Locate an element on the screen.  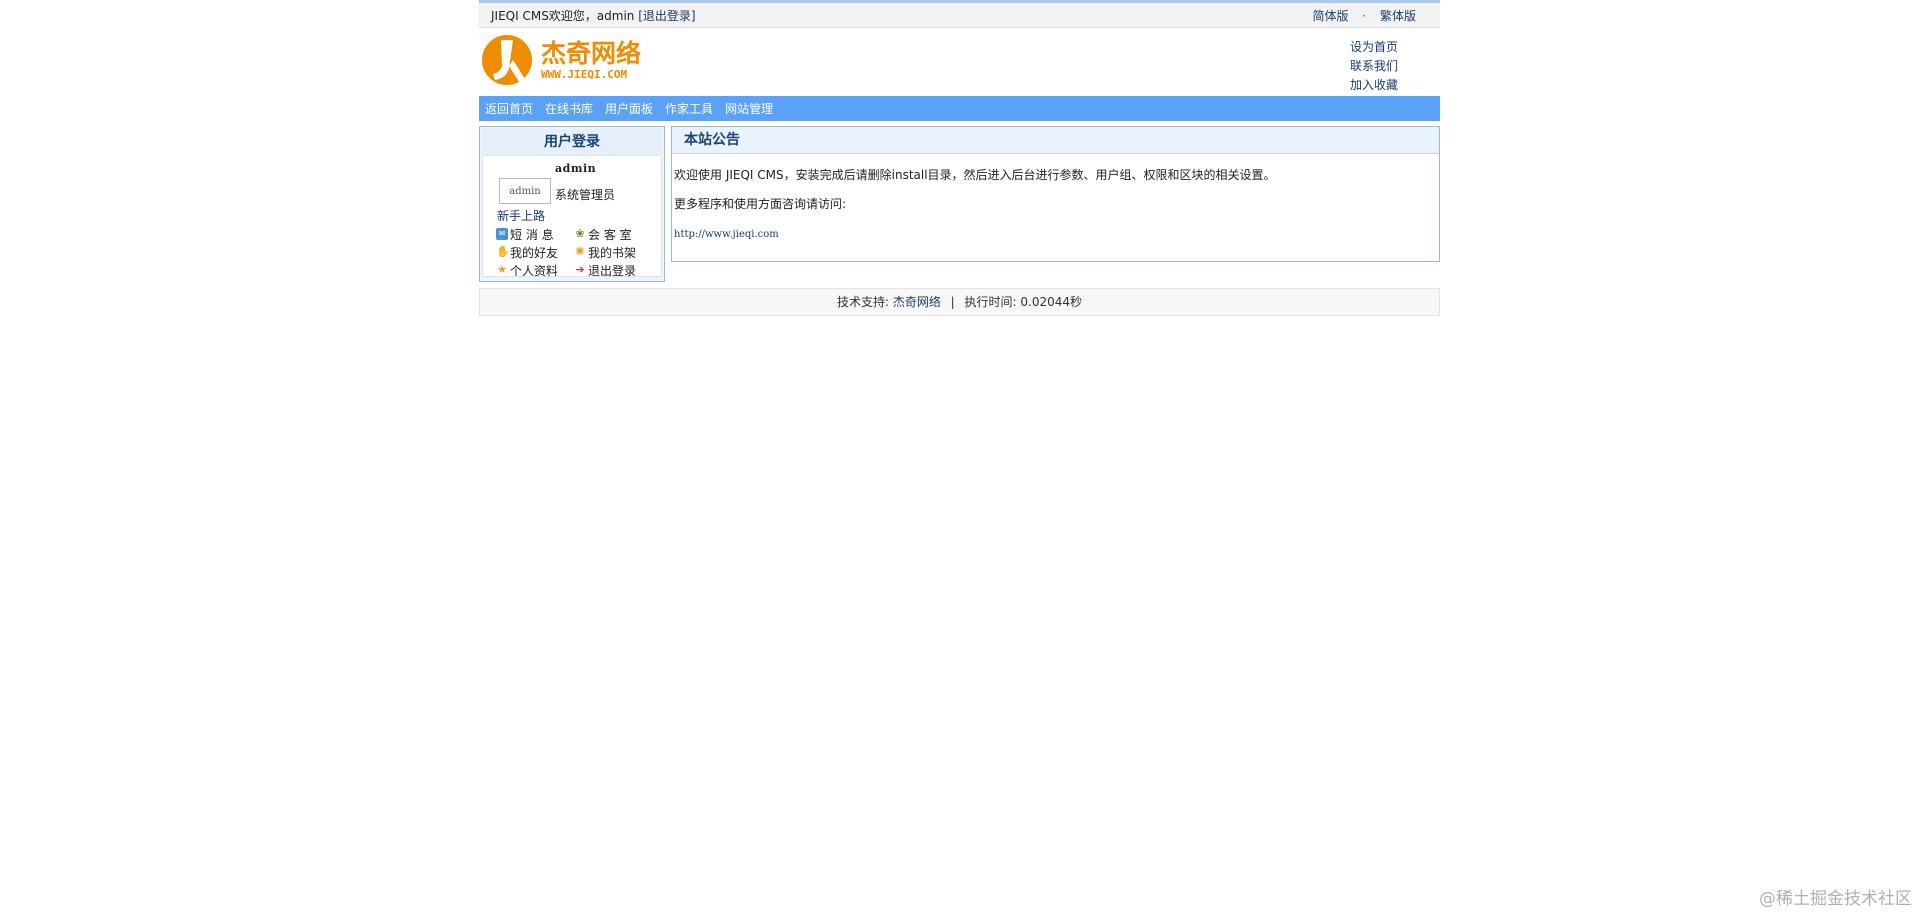
nav-site-admin: 网站管理 is located at coordinates (749, 108).